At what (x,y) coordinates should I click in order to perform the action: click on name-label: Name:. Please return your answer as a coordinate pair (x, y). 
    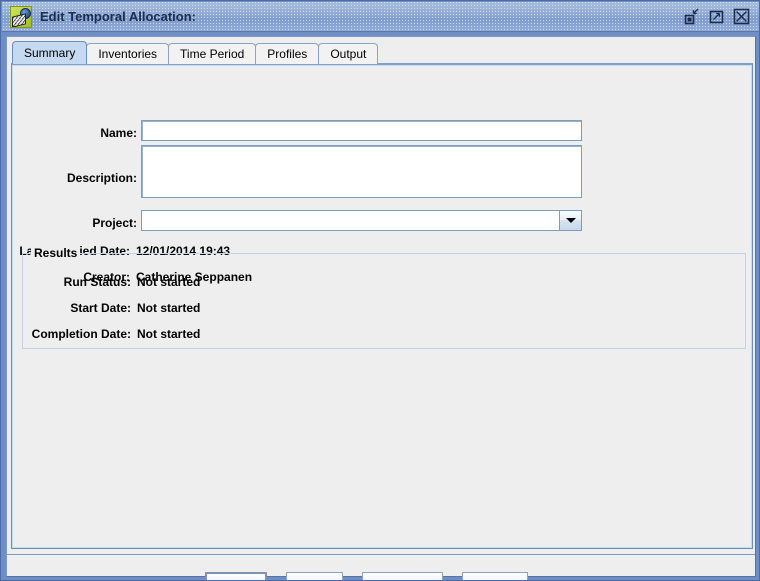
    Looking at the image, I should click on (118, 133).